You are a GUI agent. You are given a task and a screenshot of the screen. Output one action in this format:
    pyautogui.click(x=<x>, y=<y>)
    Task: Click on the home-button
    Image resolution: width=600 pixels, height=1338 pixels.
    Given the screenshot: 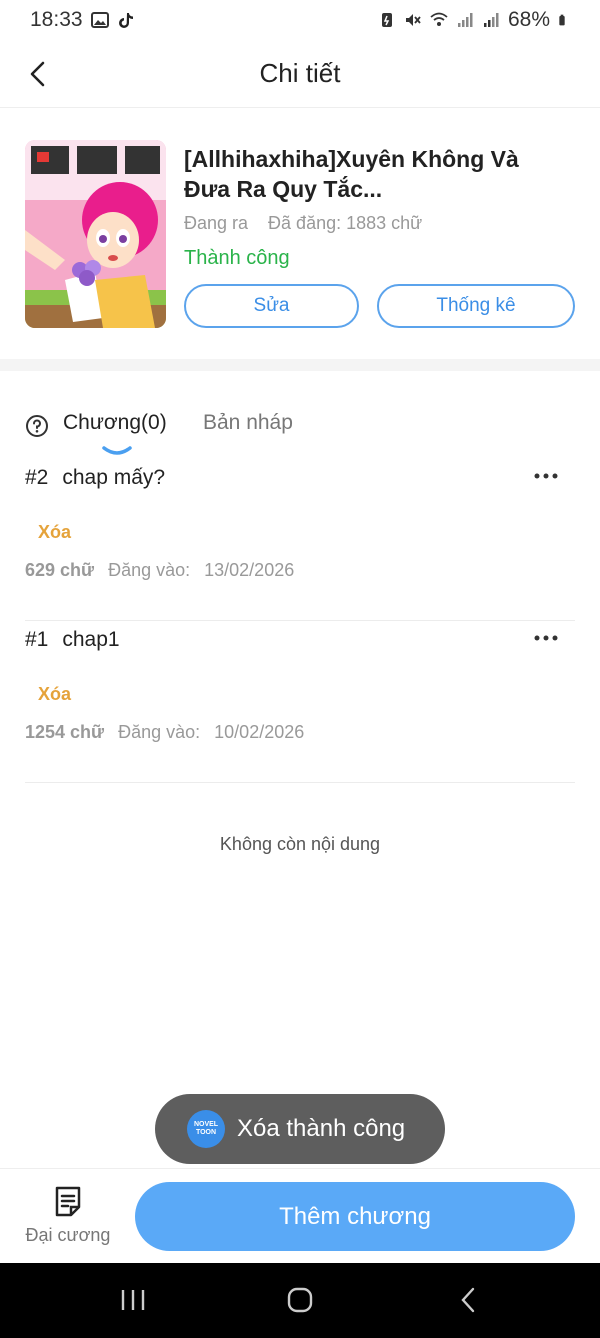 What is the action you would take?
    pyautogui.click(x=300, y=1300)
    